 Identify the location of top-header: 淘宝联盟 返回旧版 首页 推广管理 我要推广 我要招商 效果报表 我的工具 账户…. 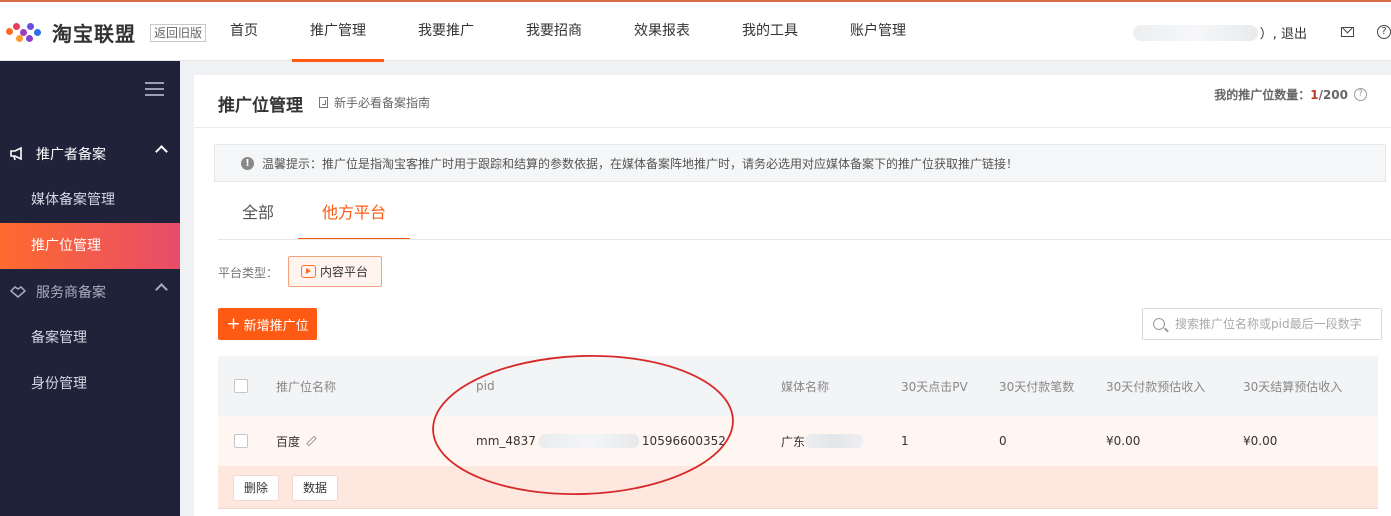
(695, 31).